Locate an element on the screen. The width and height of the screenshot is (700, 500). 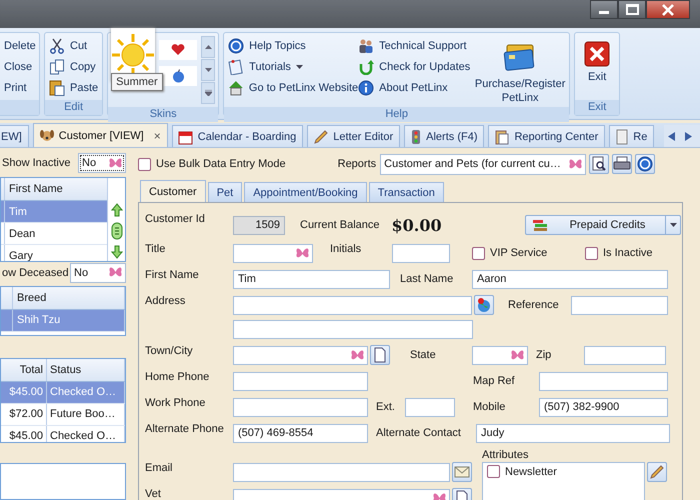
ribbon-button: About PetLinx is located at coordinates (417, 87).